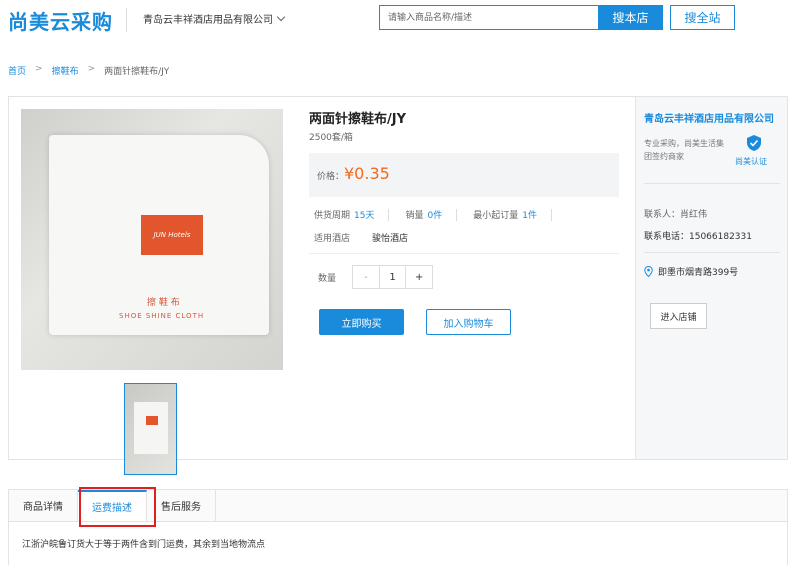 The image size is (800, 565). Describe the element at coordinates (331, 177) in the screenshot. I see `price-label: 价格：` at that location.